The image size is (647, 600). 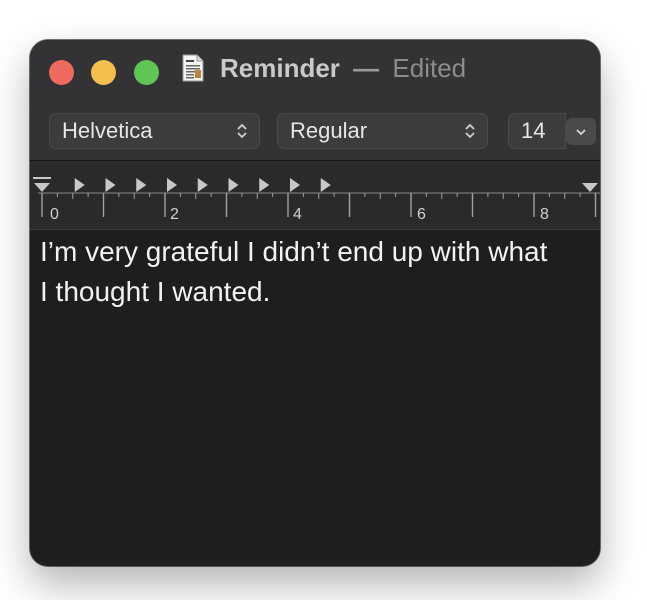 I want to click on ruler-scale, so click(x=316, y=197).